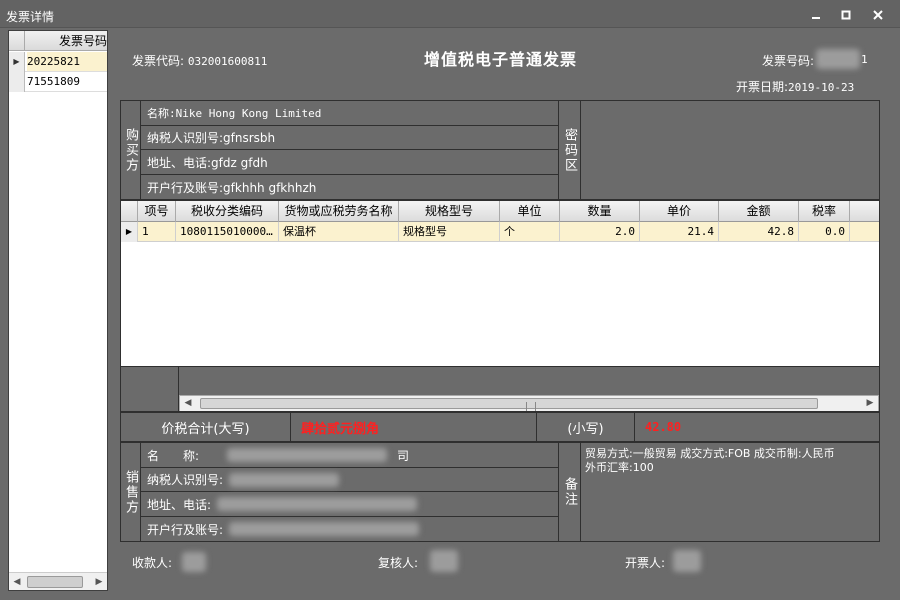 Image resolution: width=900 pixels, height=600 pixels. What do you see at coordinates (679, 211) in the screenshot?
I see `column-header: 单价` at bounding box center [679, 211].